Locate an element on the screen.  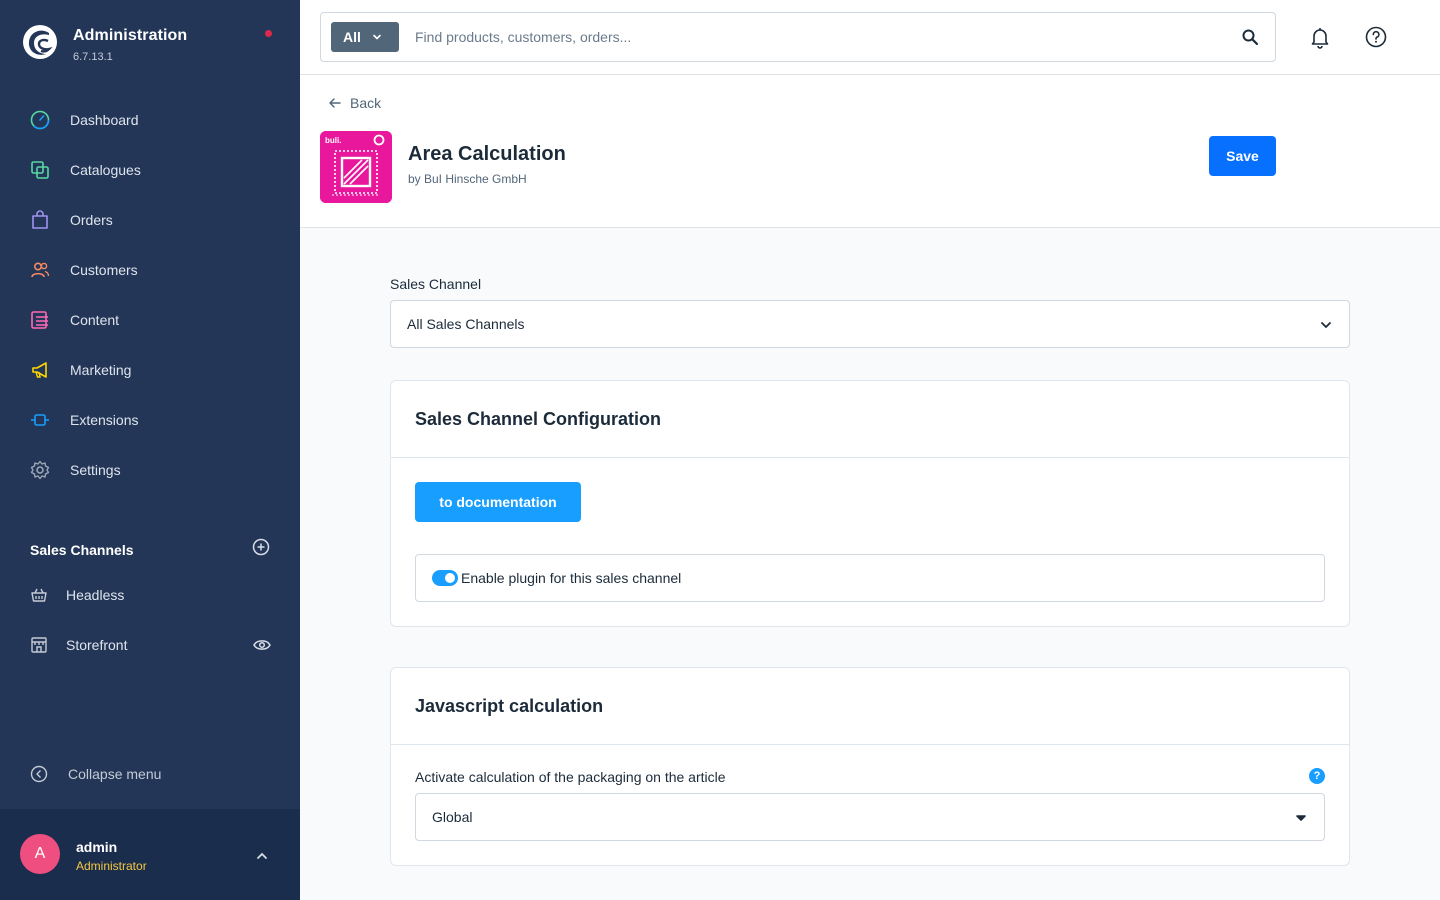
back-link: Back is located at coordinates (354, 103).